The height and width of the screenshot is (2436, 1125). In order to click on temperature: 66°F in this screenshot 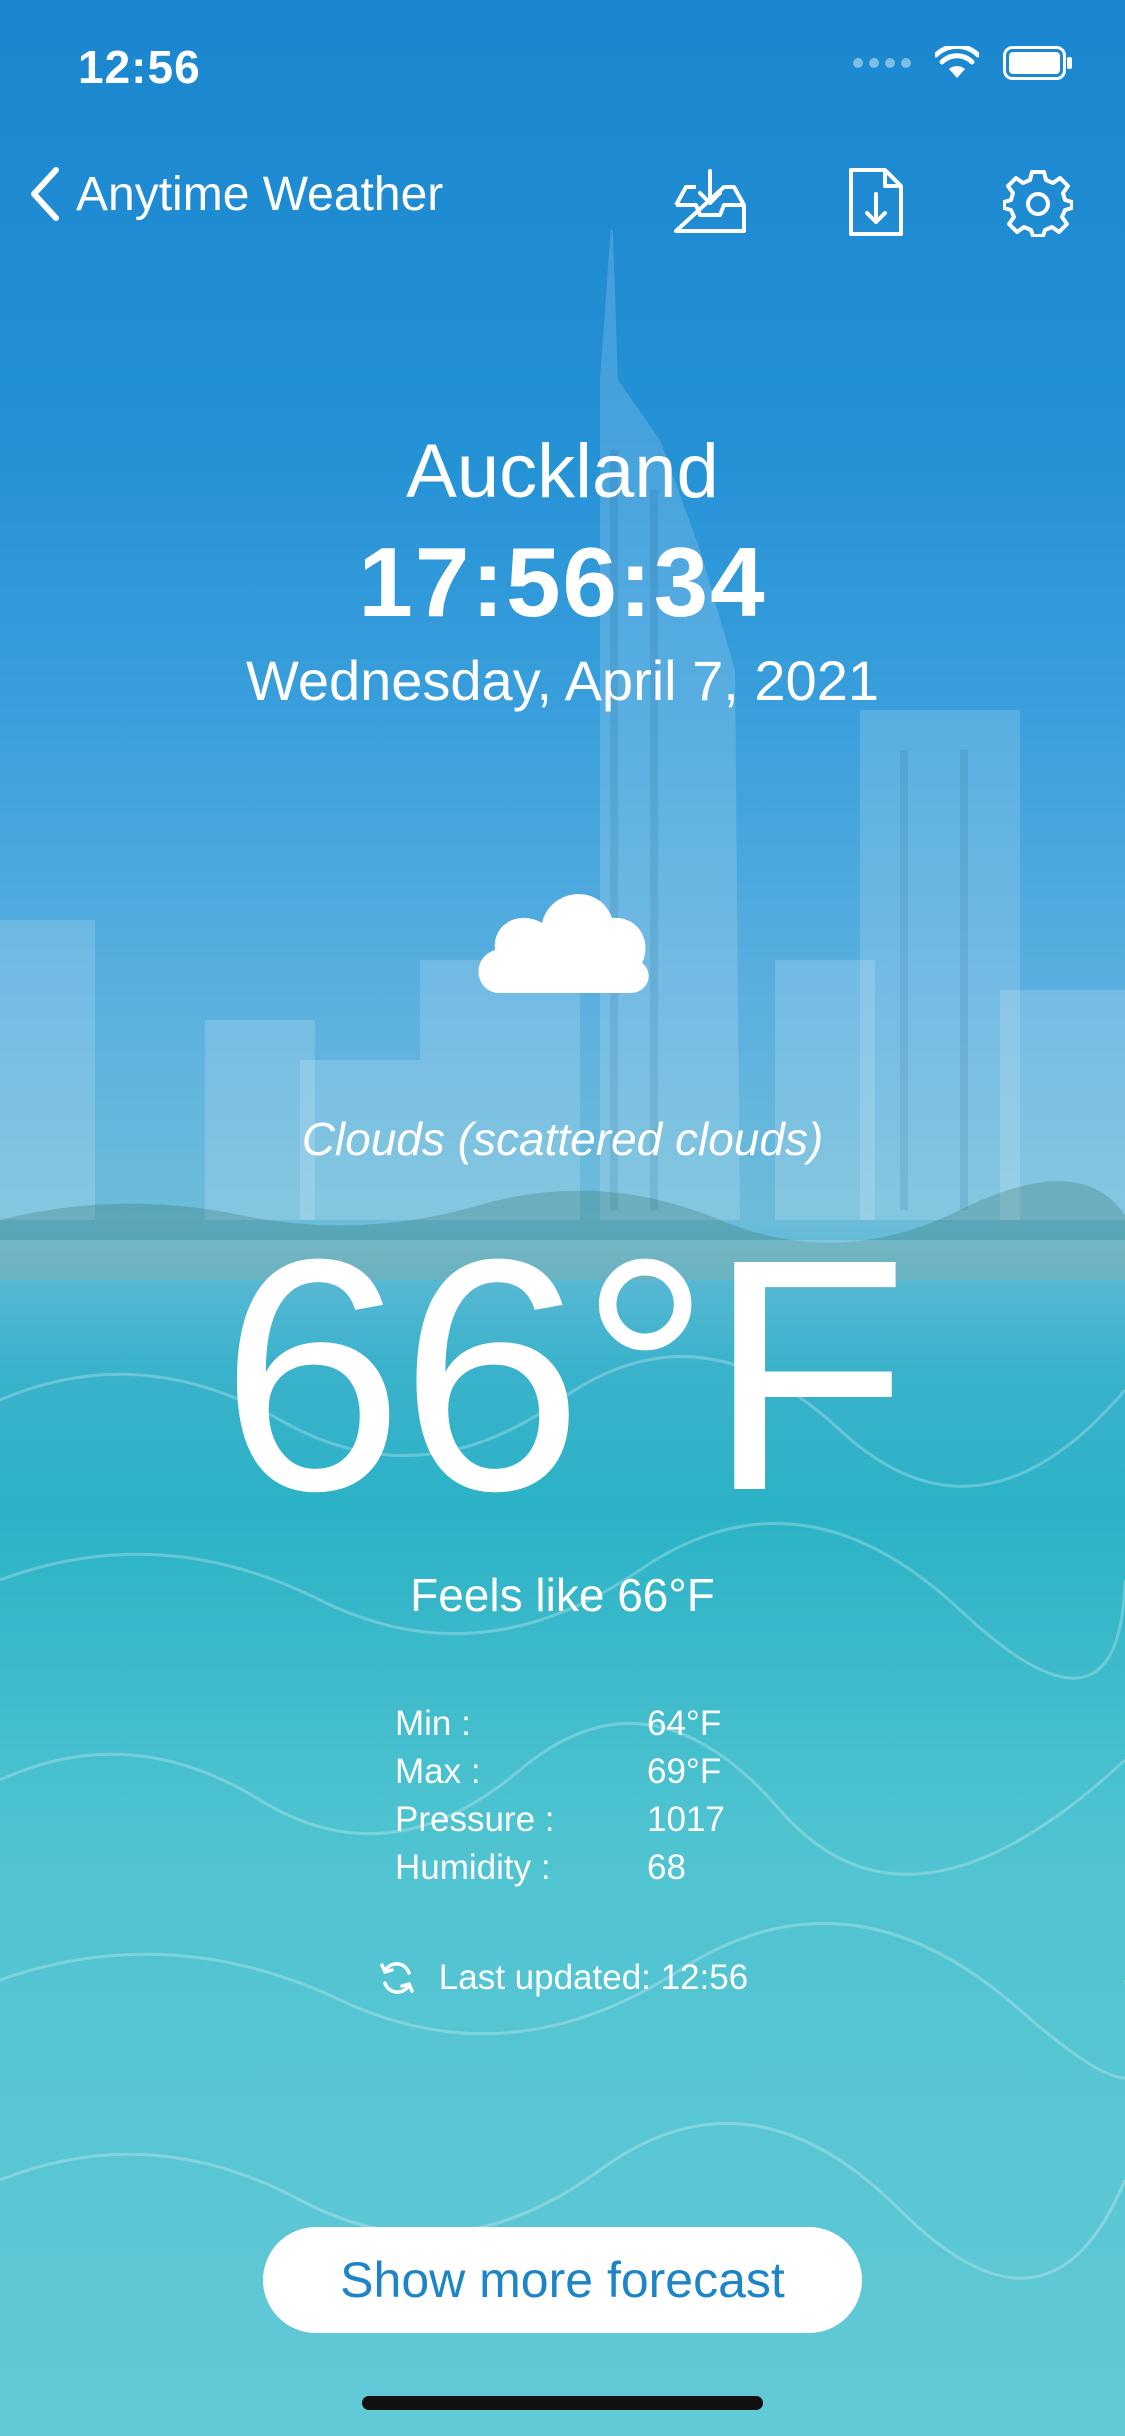, I will do `click(564, 1374)`.